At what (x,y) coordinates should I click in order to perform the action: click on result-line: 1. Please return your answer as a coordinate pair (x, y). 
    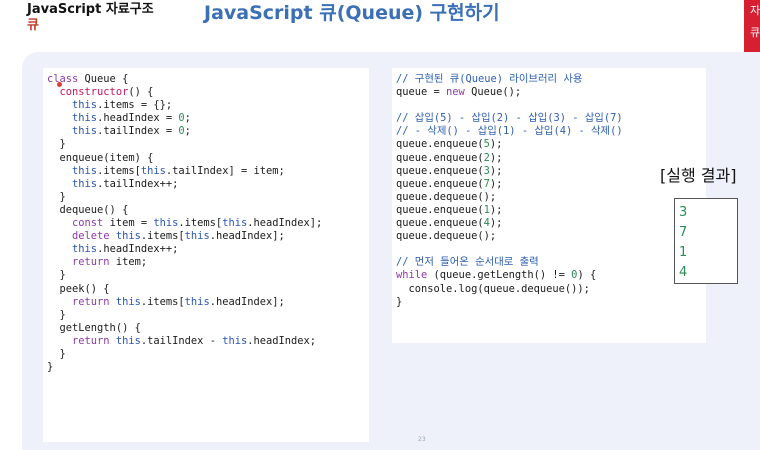
    Looking at the image, I should click on (683, 252).